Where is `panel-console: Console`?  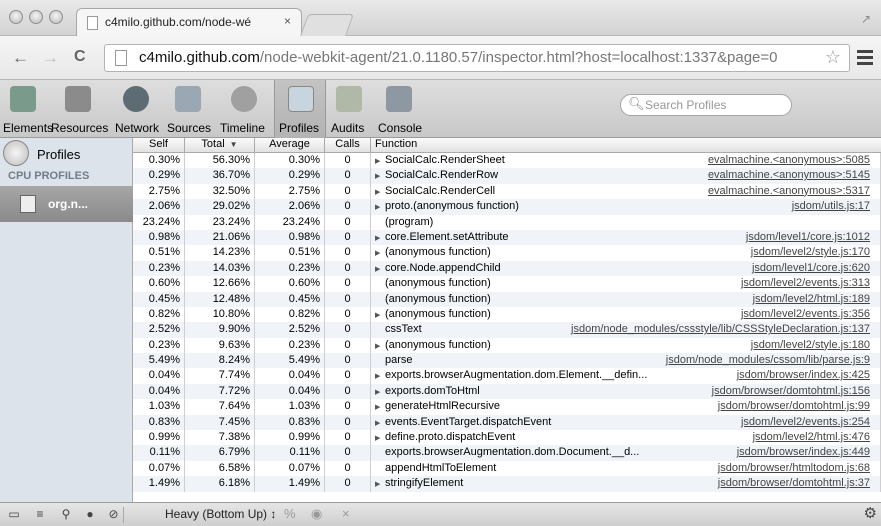
panel-console: Console is located at coordinates (399, 109).